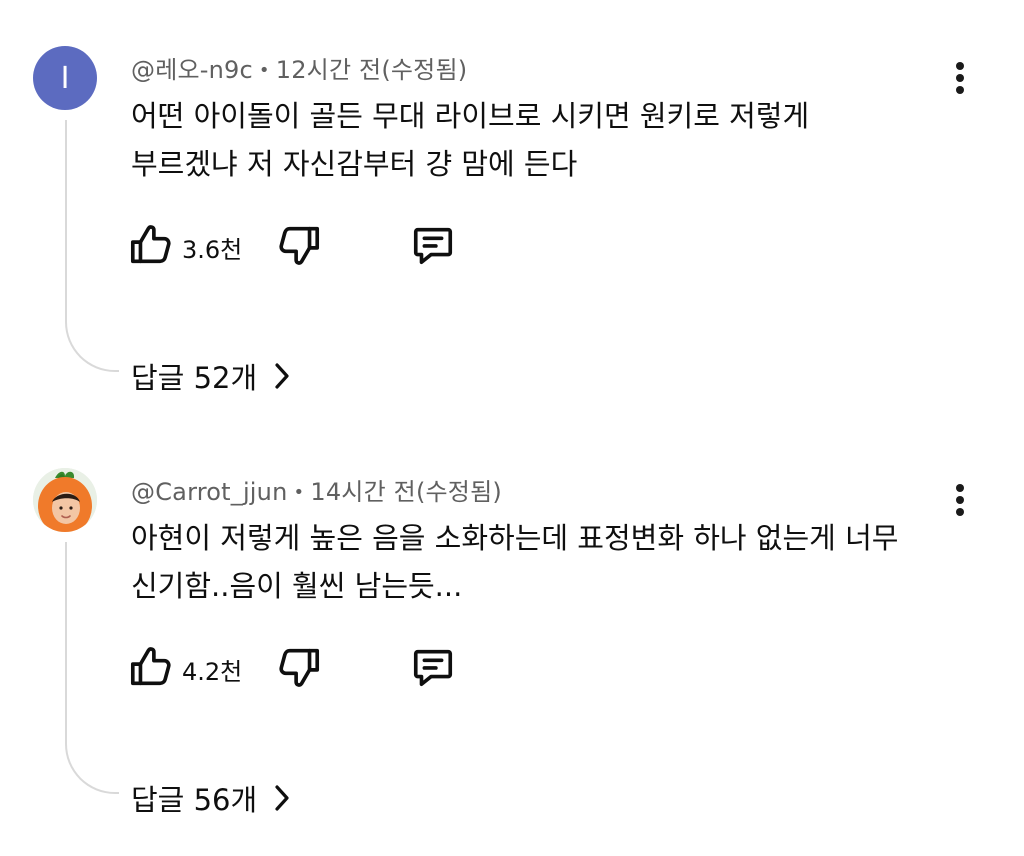 This screenshot has width=1024, height=856. Describe the element at coordinates (194, 378) in the screenshot. I see `replies-label: 답글 52개` at that location.